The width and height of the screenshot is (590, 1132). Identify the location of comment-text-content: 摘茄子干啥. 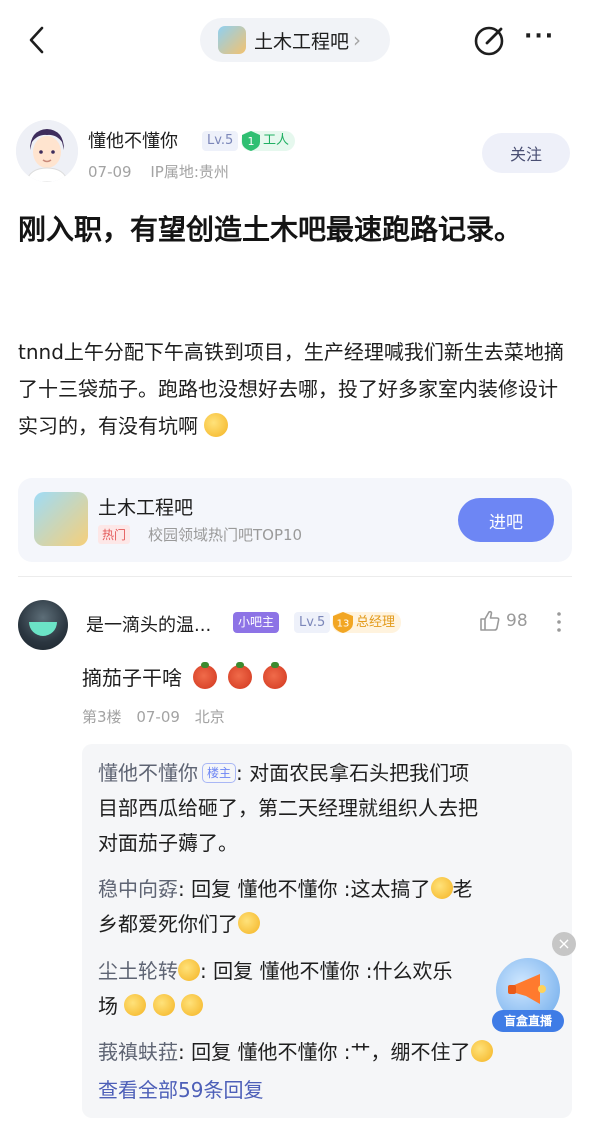
(132, 678).